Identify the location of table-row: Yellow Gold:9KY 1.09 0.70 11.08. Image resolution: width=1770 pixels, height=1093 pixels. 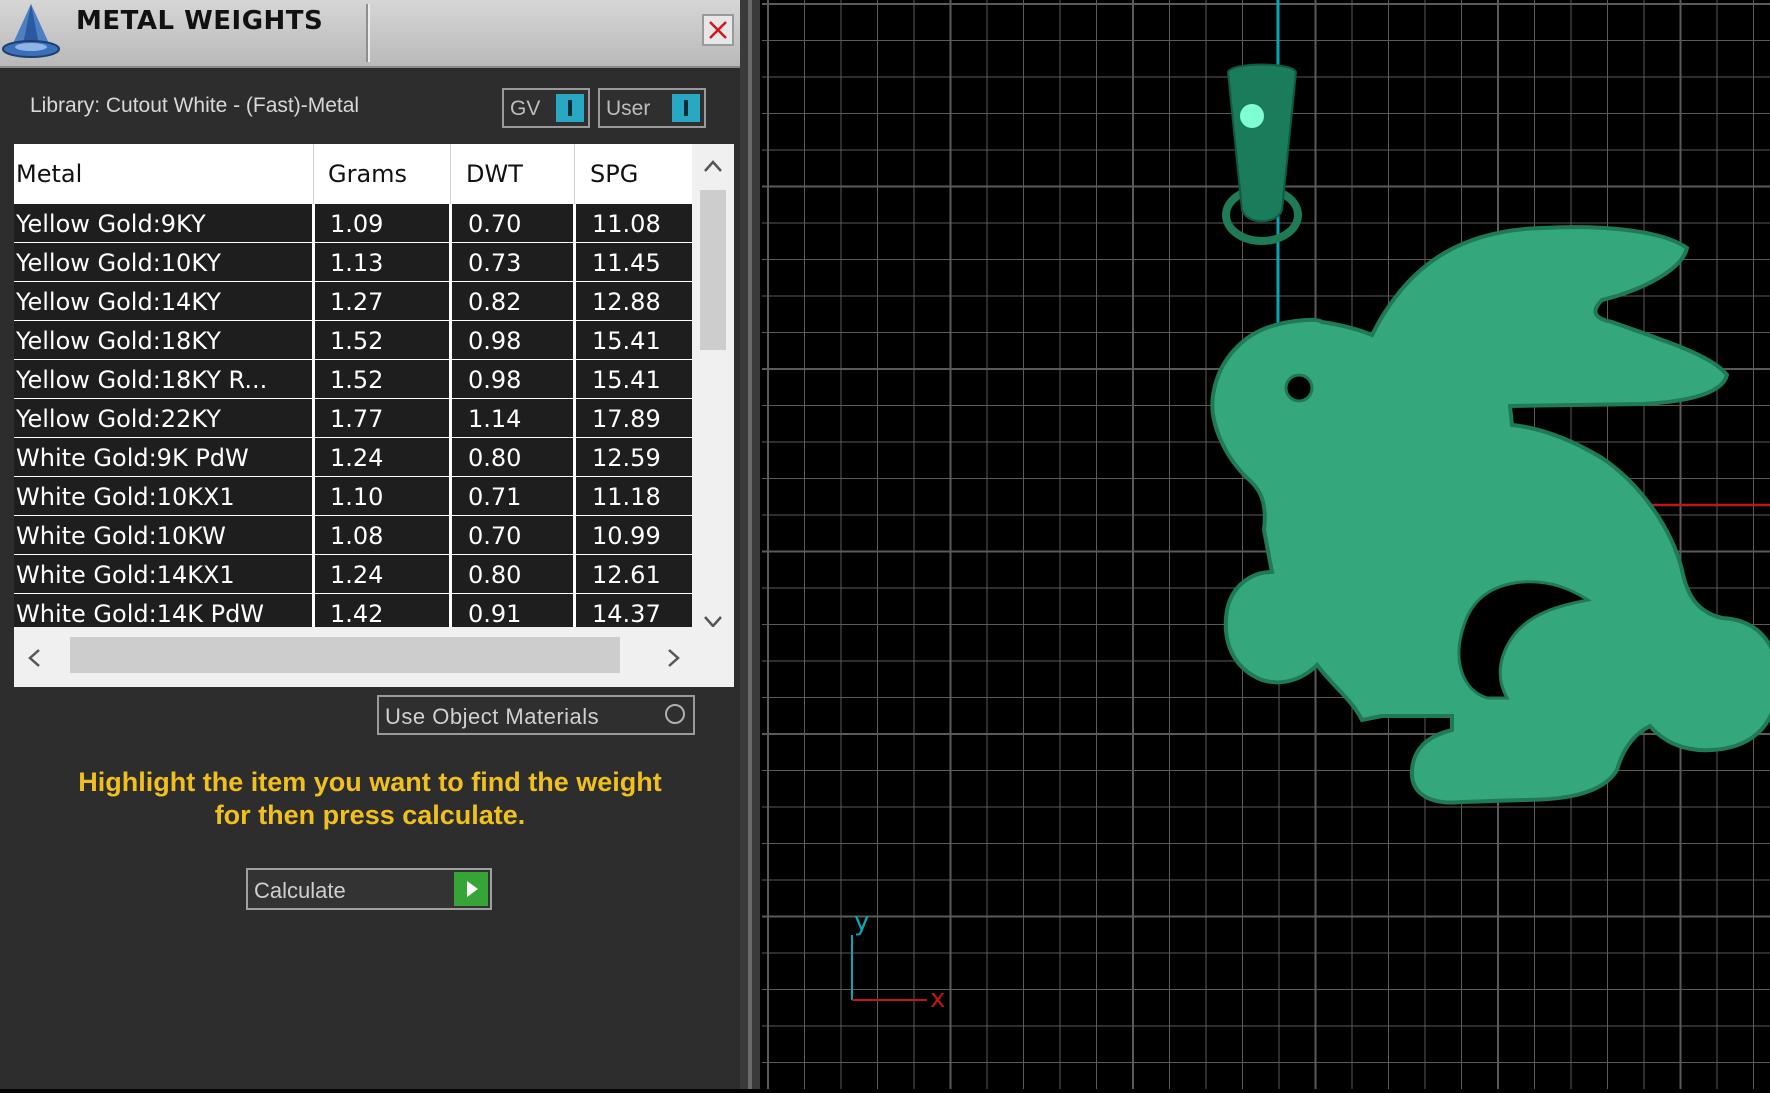
(353, 223).